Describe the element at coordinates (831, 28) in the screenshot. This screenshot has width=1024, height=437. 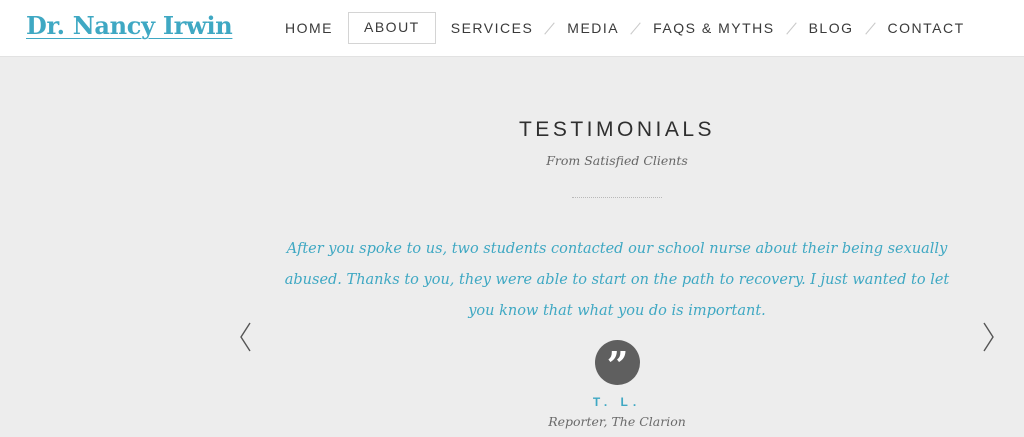
I see `nav-blog: BLOG` at that location.